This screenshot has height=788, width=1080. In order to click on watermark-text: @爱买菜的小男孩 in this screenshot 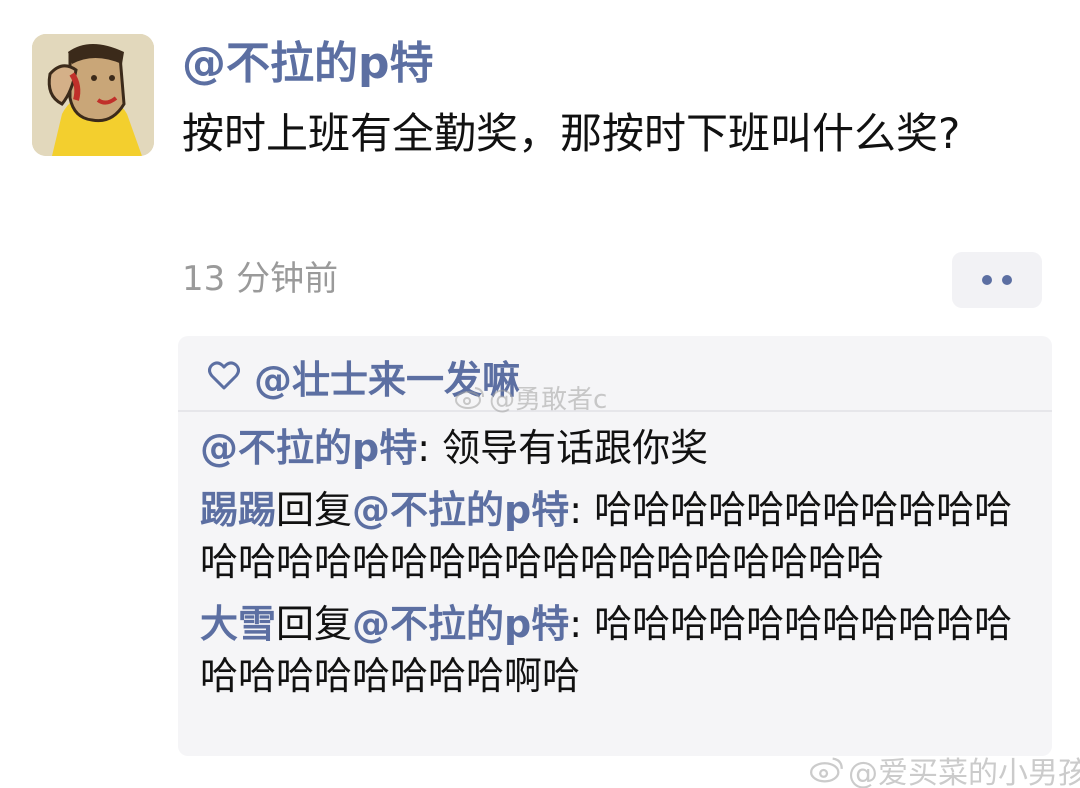, I will do `click(964, 772)`.